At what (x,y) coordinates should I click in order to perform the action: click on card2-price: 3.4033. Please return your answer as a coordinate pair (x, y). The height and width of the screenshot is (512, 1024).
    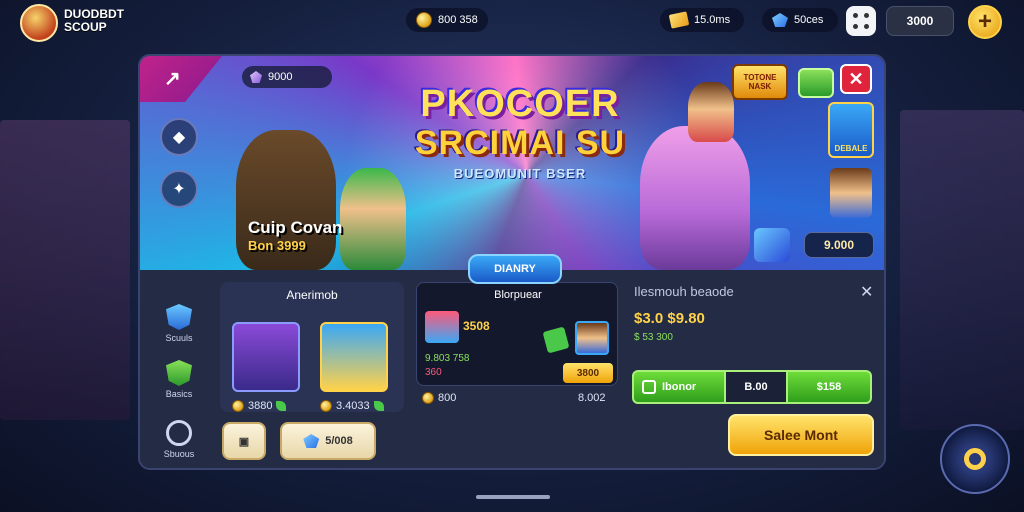
    Looking at the image, I should click on (352, 406).